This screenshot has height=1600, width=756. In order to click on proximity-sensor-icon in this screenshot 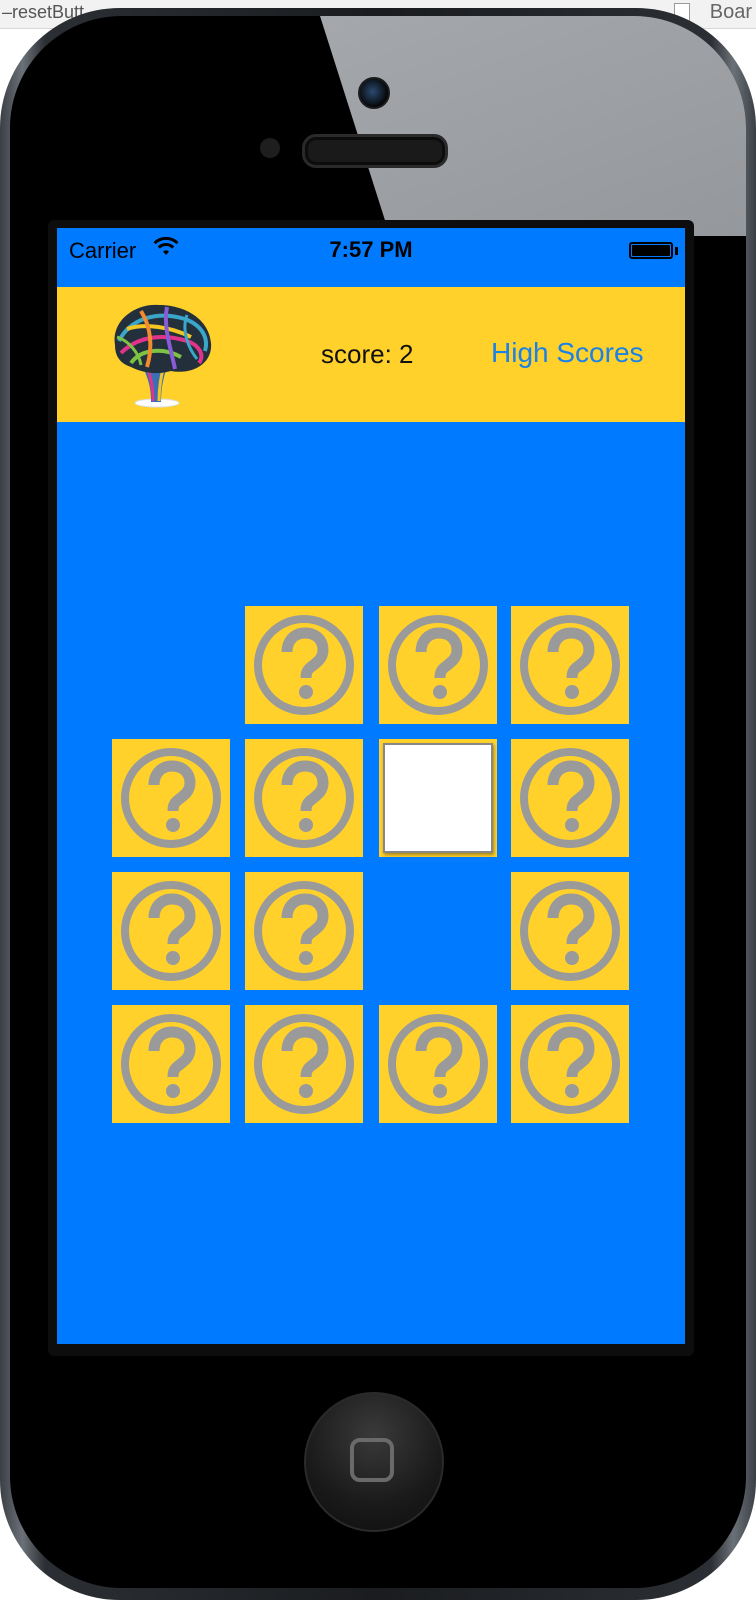, I will do `click(270, 148)`.